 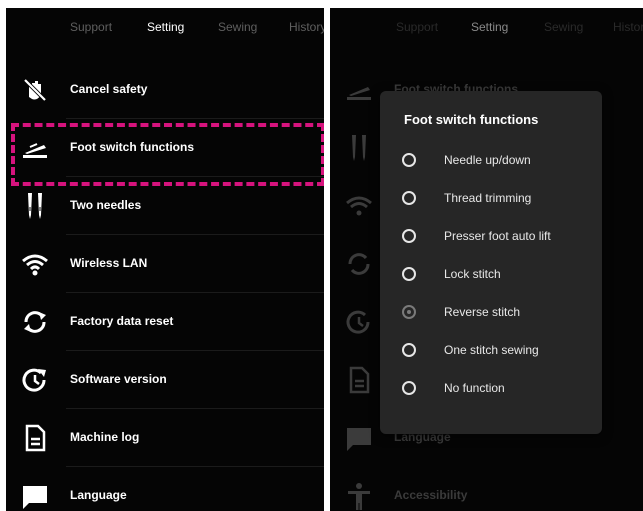 What do you see at coordinates (497, 236) in the screenshot?
I see `option-label: Presser foot auto lift` at bounding box center [497, 236].